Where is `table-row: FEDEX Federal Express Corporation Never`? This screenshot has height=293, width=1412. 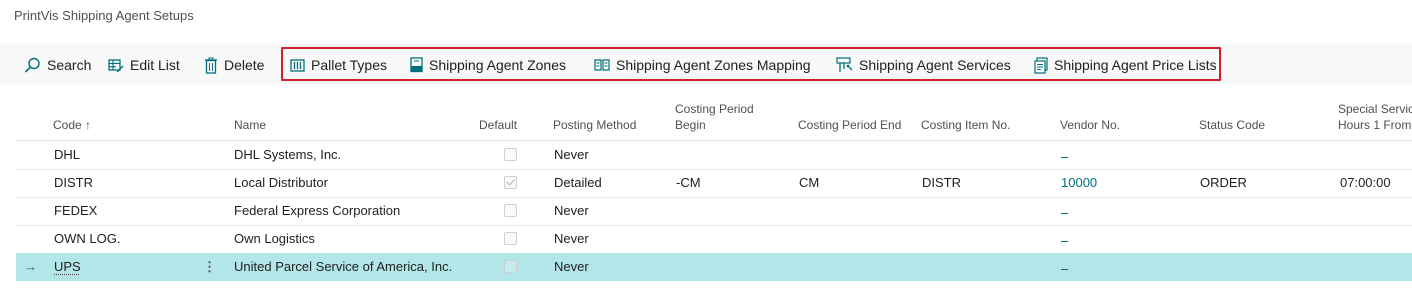
table-row: FEDEX Federal Express Corporation Never is located at coordinates (714, 211).